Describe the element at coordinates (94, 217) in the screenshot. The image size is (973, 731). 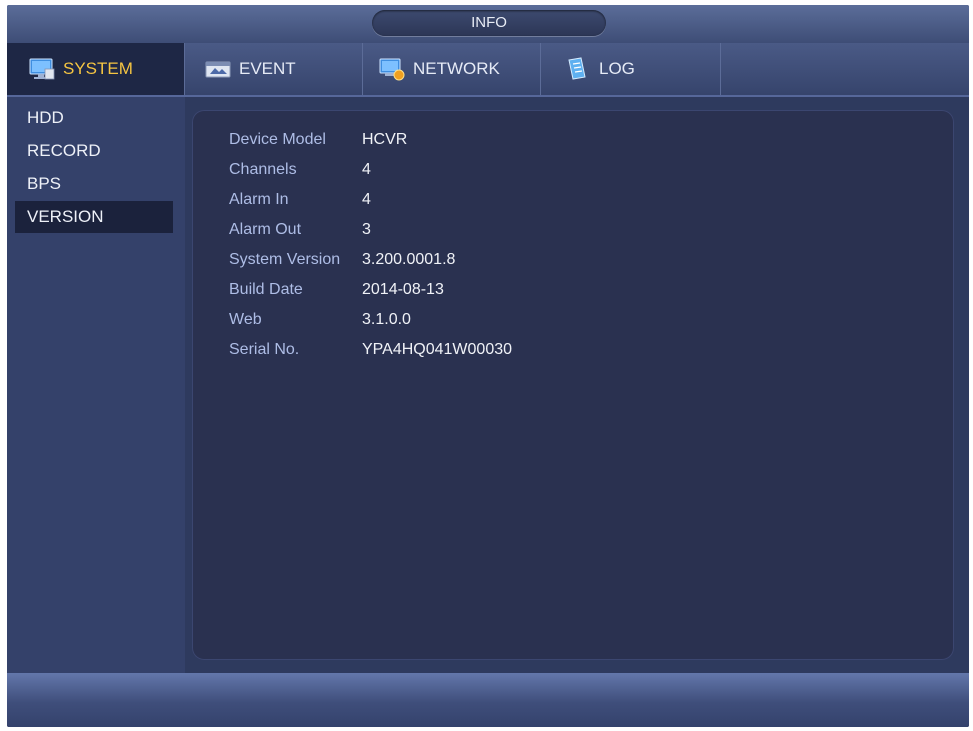
I see `sidebar-item-version: VERSION` at that location.